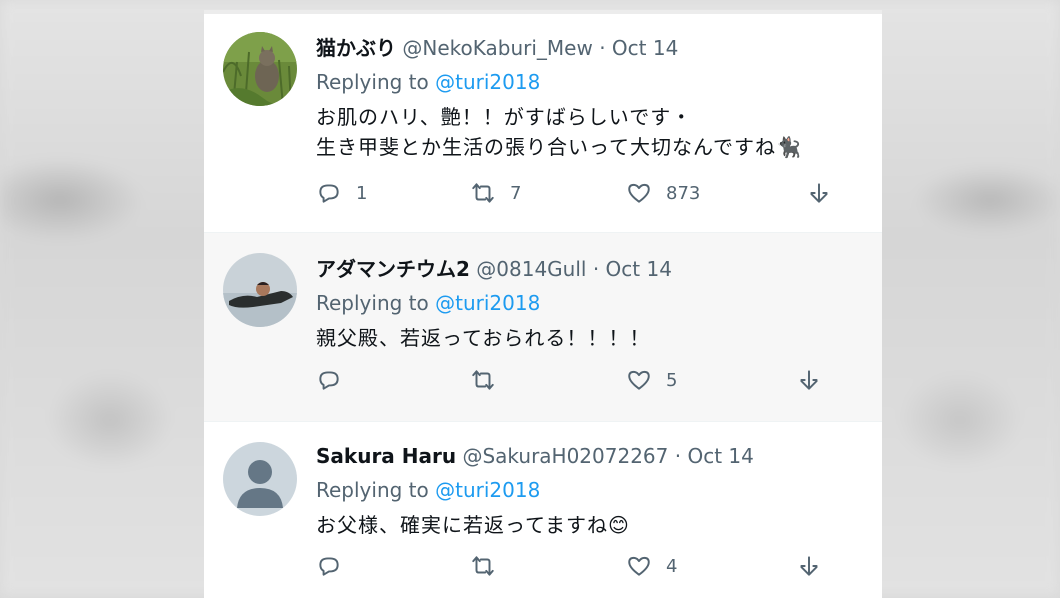 The image size is (1060, 598). I want to click on reply-count: 1, so click(362, 193).